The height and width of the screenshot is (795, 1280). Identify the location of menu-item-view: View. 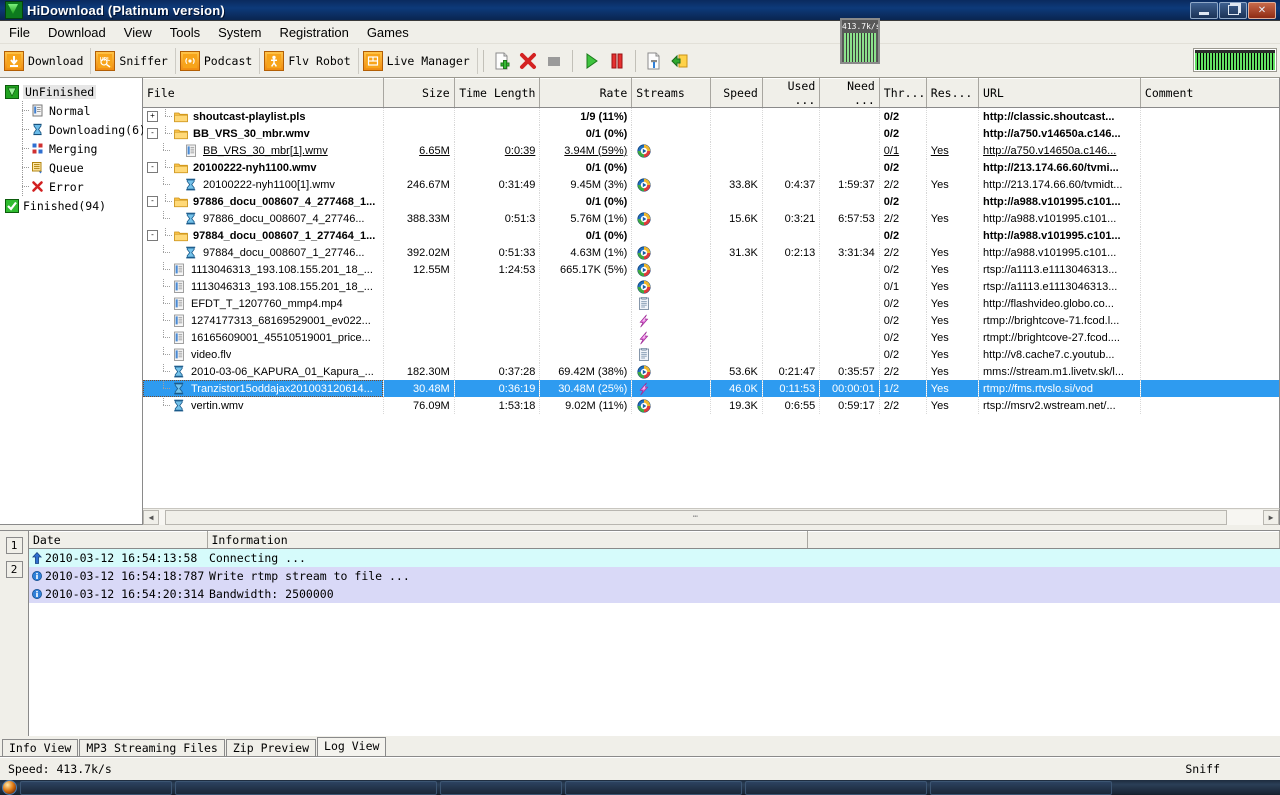
(138, 32).